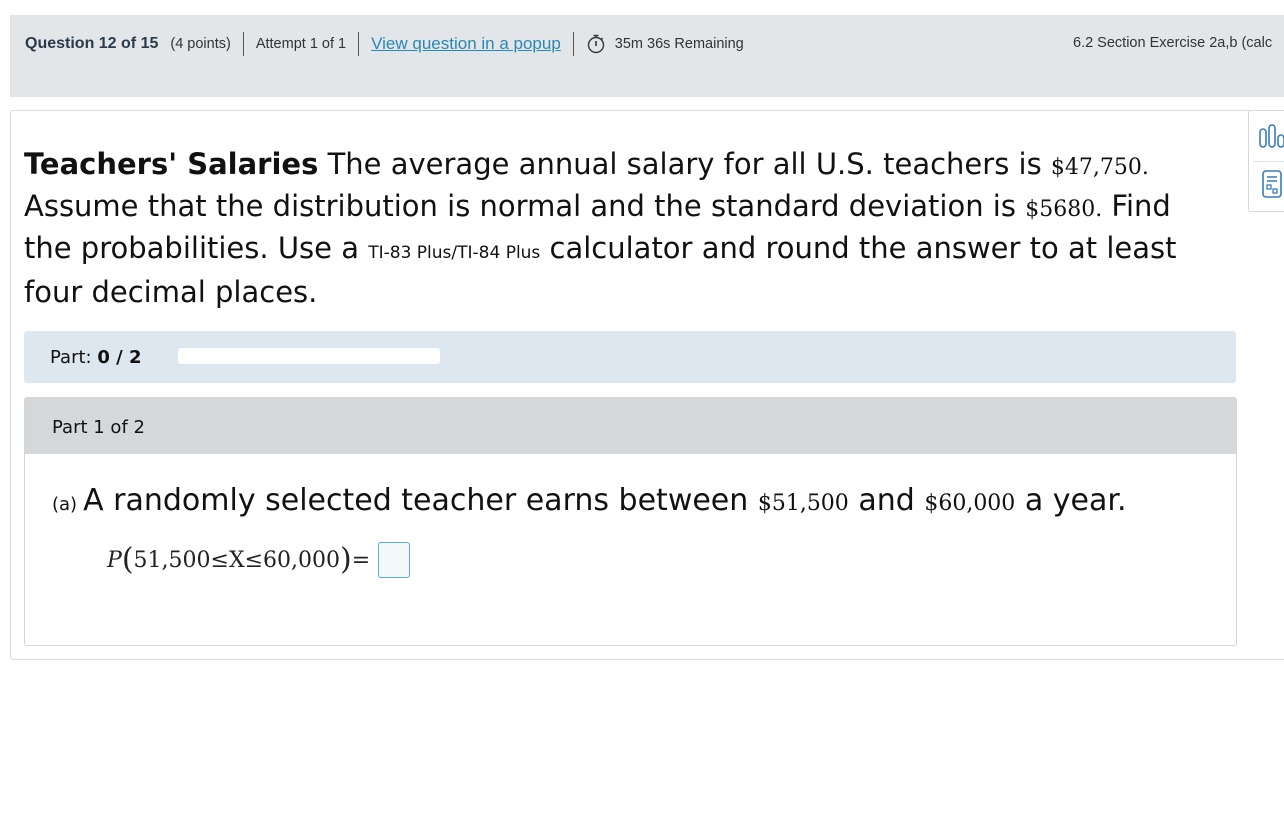 This screenshot has height=814, width=1284. Describe the element at coordinates (394, 560) in the screenshot. I see `answer-input` at that location.